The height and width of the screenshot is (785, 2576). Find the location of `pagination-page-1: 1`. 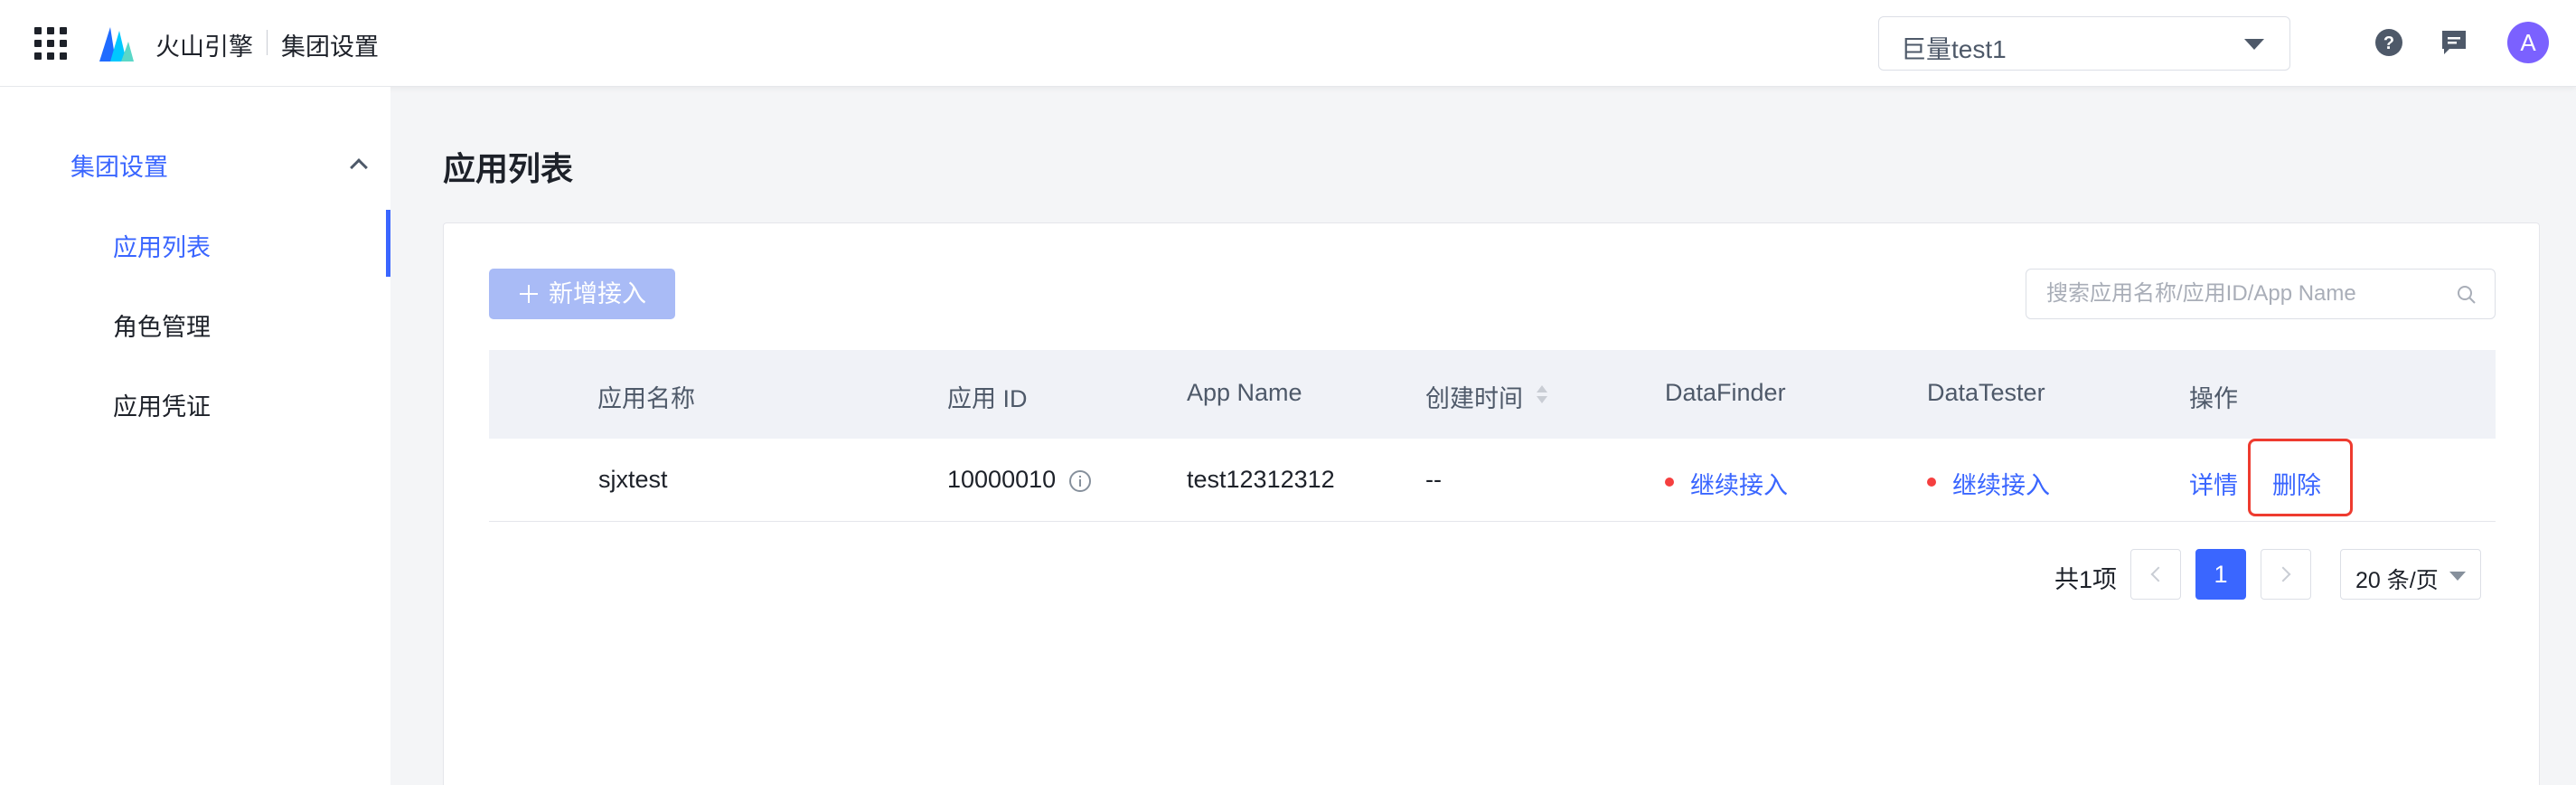

pagination-page-1: 1 is located at coordinates (2220, 574).